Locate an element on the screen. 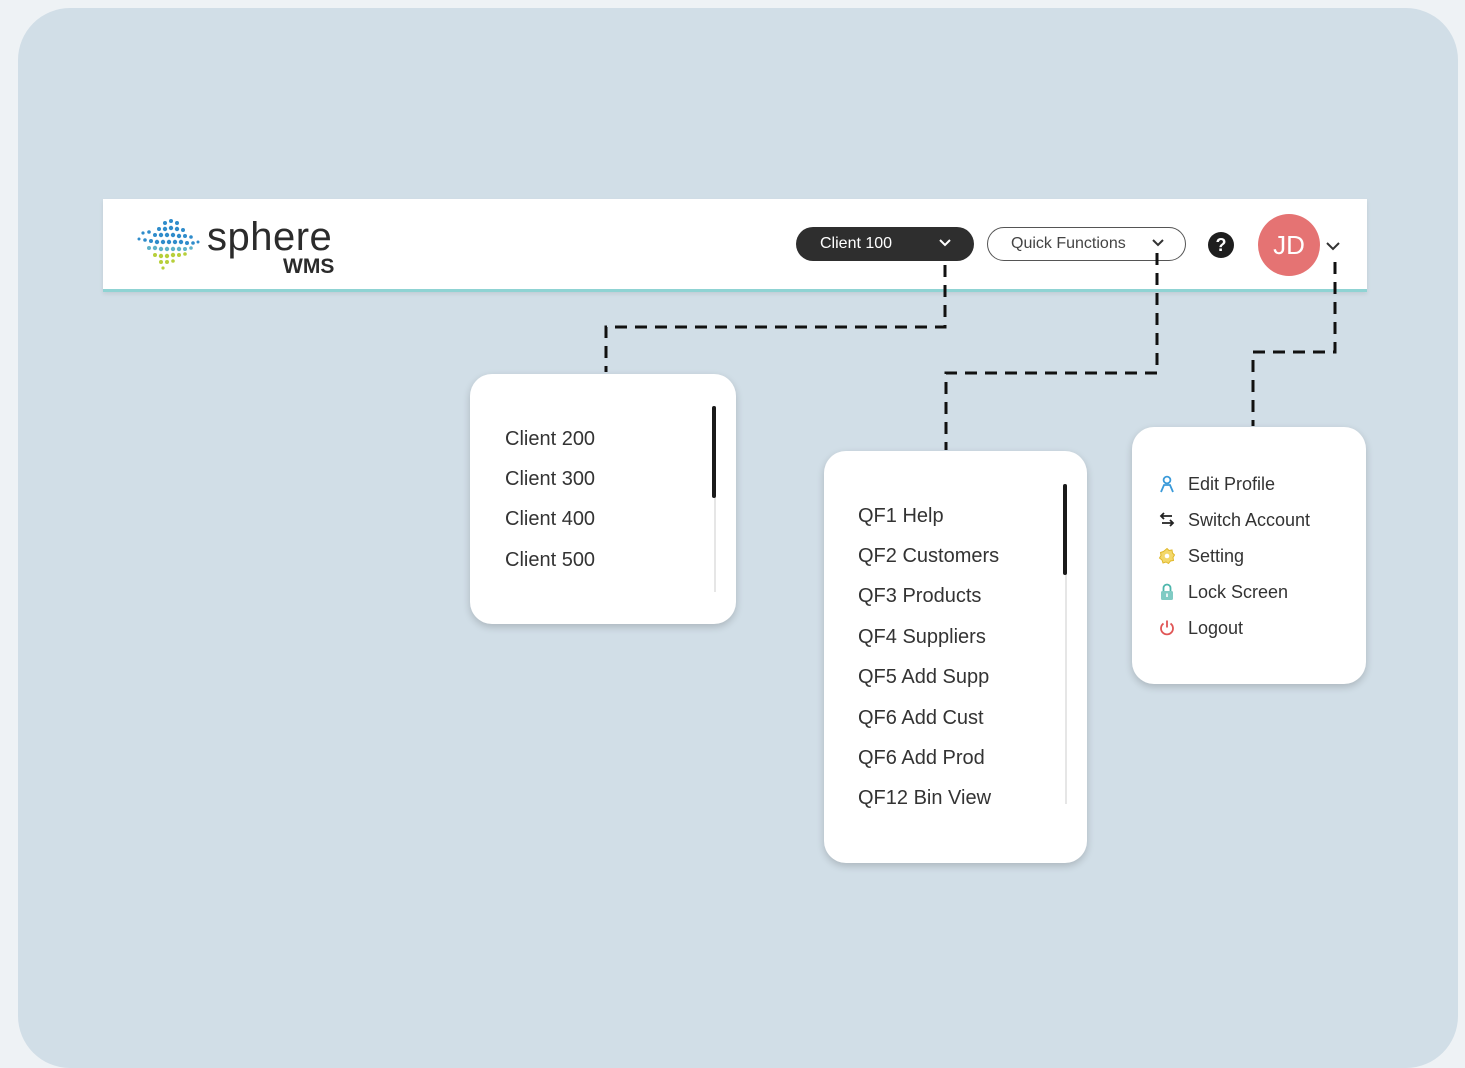  quick-function-item: QF1 Help is located at coordinates (901, 516).